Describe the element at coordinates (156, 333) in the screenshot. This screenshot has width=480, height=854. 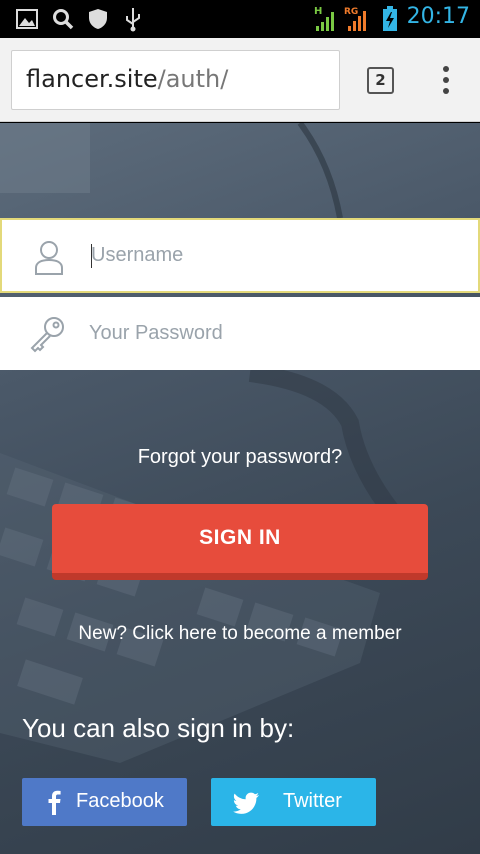
I see `password-placeholder: Your Password` at that location.